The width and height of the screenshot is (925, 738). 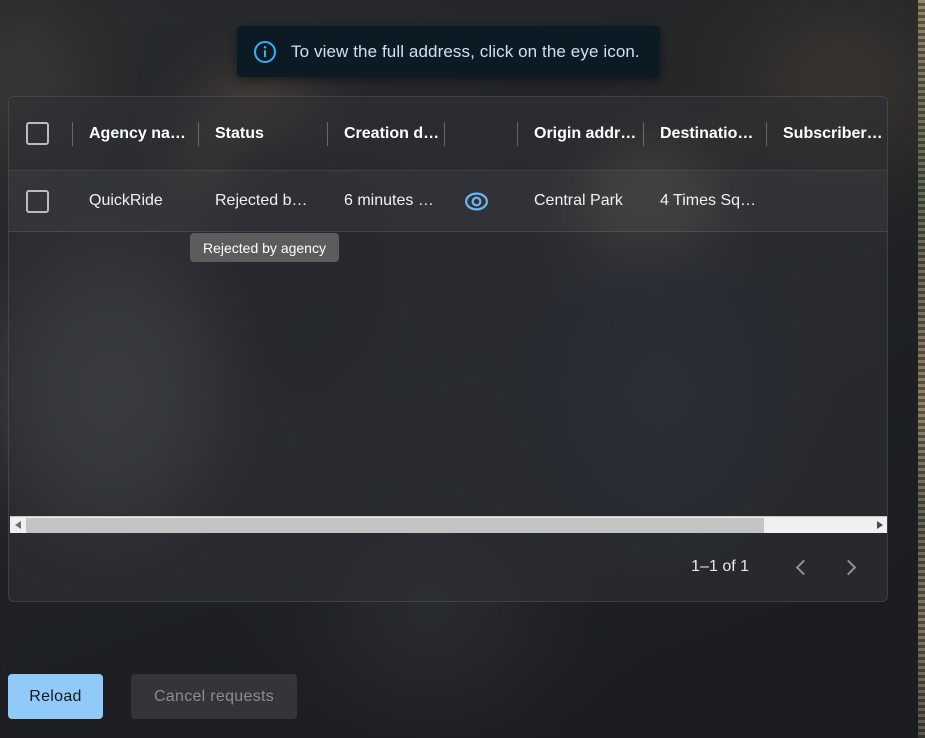 What do you see at coordinates (214, 696) in the screenshot?
I see `cancel-requests-button: Cancel requests` at bounding box center [214, 696].